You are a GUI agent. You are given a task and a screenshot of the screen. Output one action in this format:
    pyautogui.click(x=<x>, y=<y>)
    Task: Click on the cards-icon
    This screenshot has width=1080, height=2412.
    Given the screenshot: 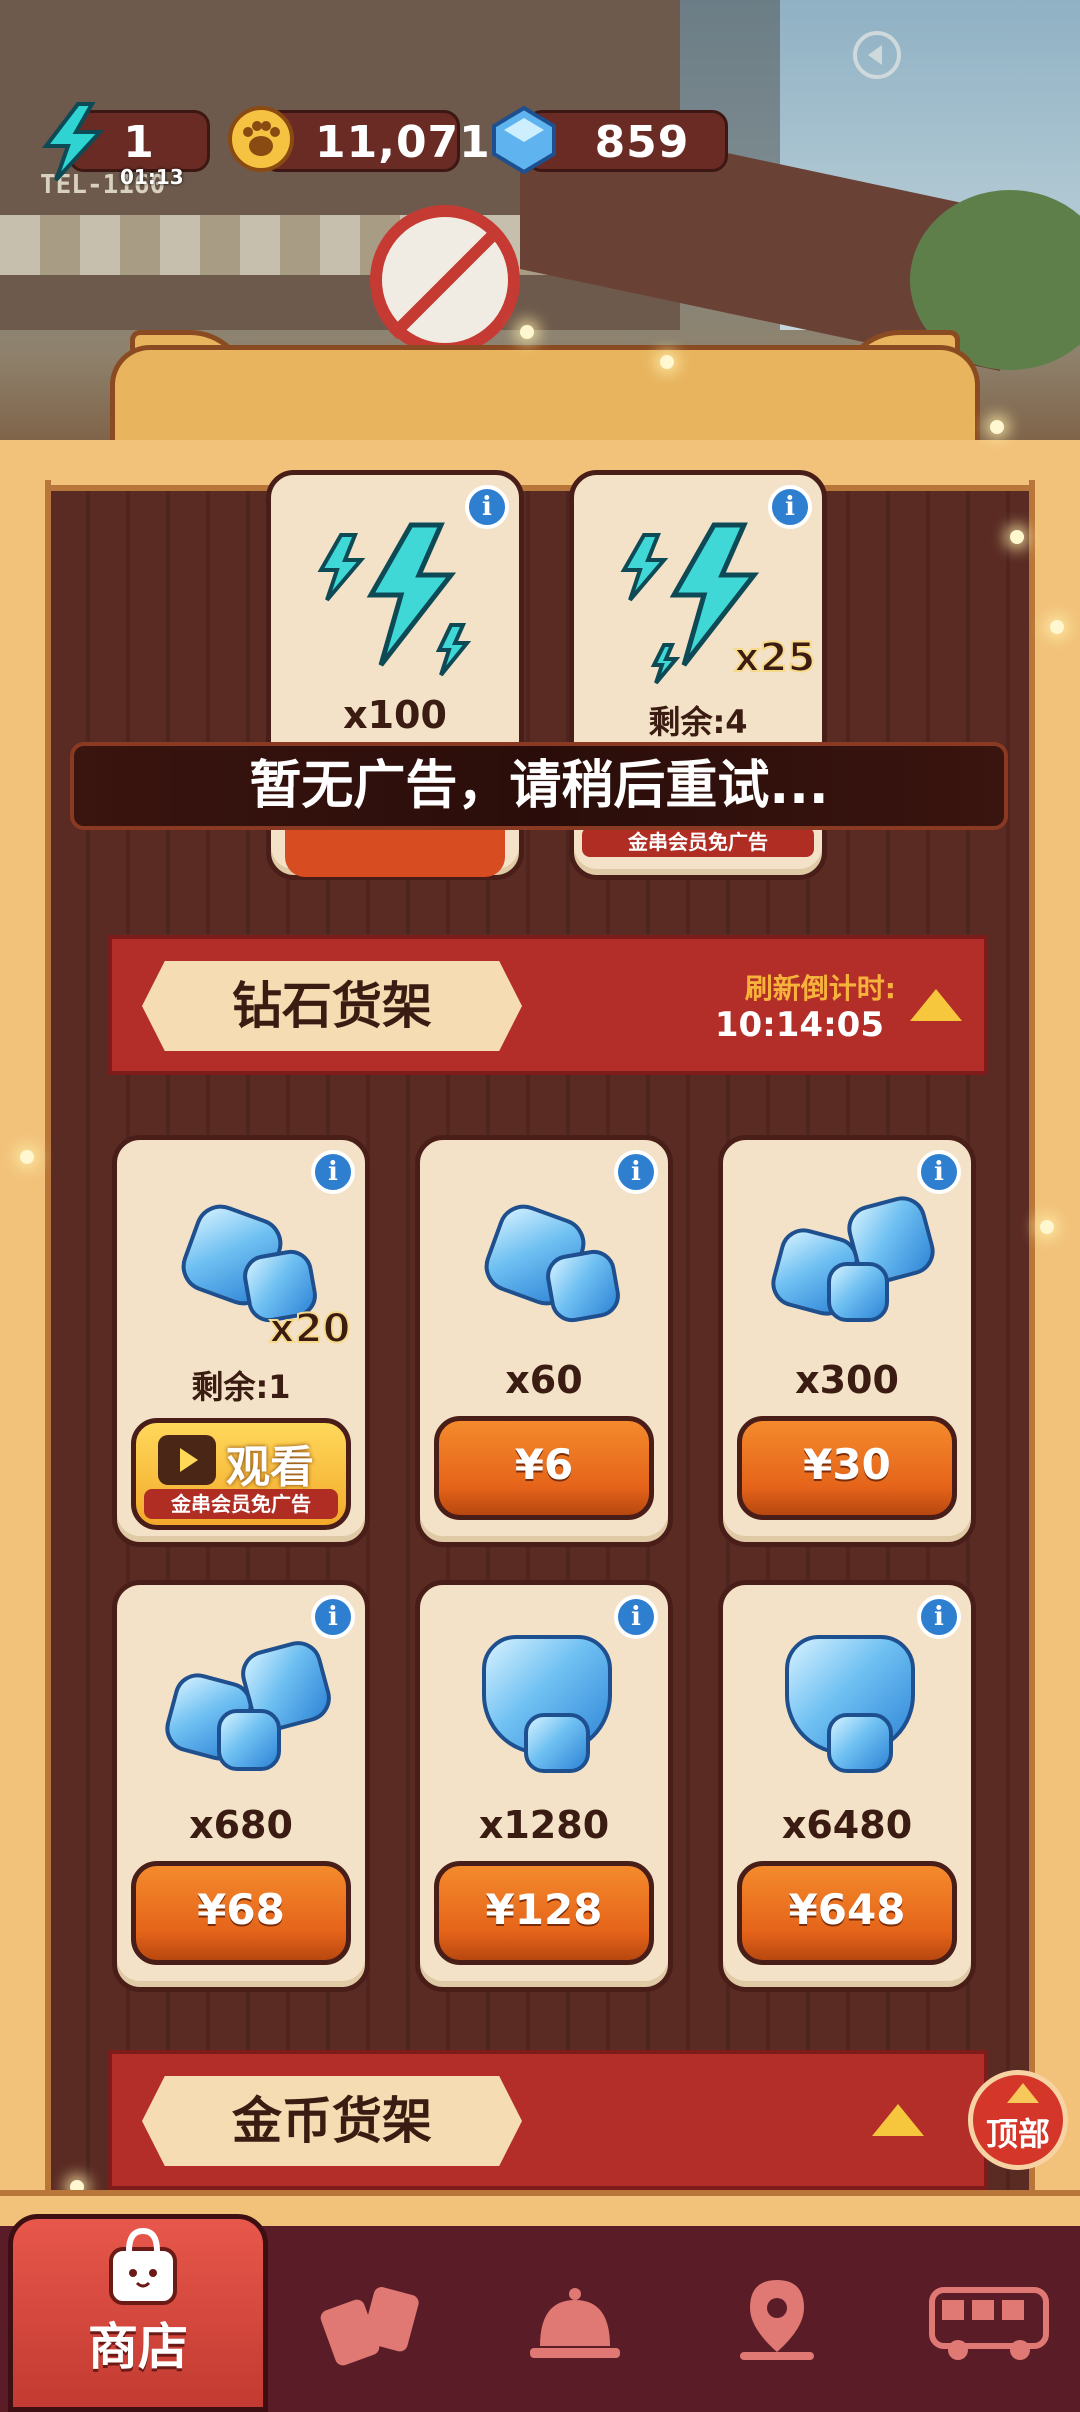 What is the action you would take?
    pyautogui.click(x=373, y=2320)
    